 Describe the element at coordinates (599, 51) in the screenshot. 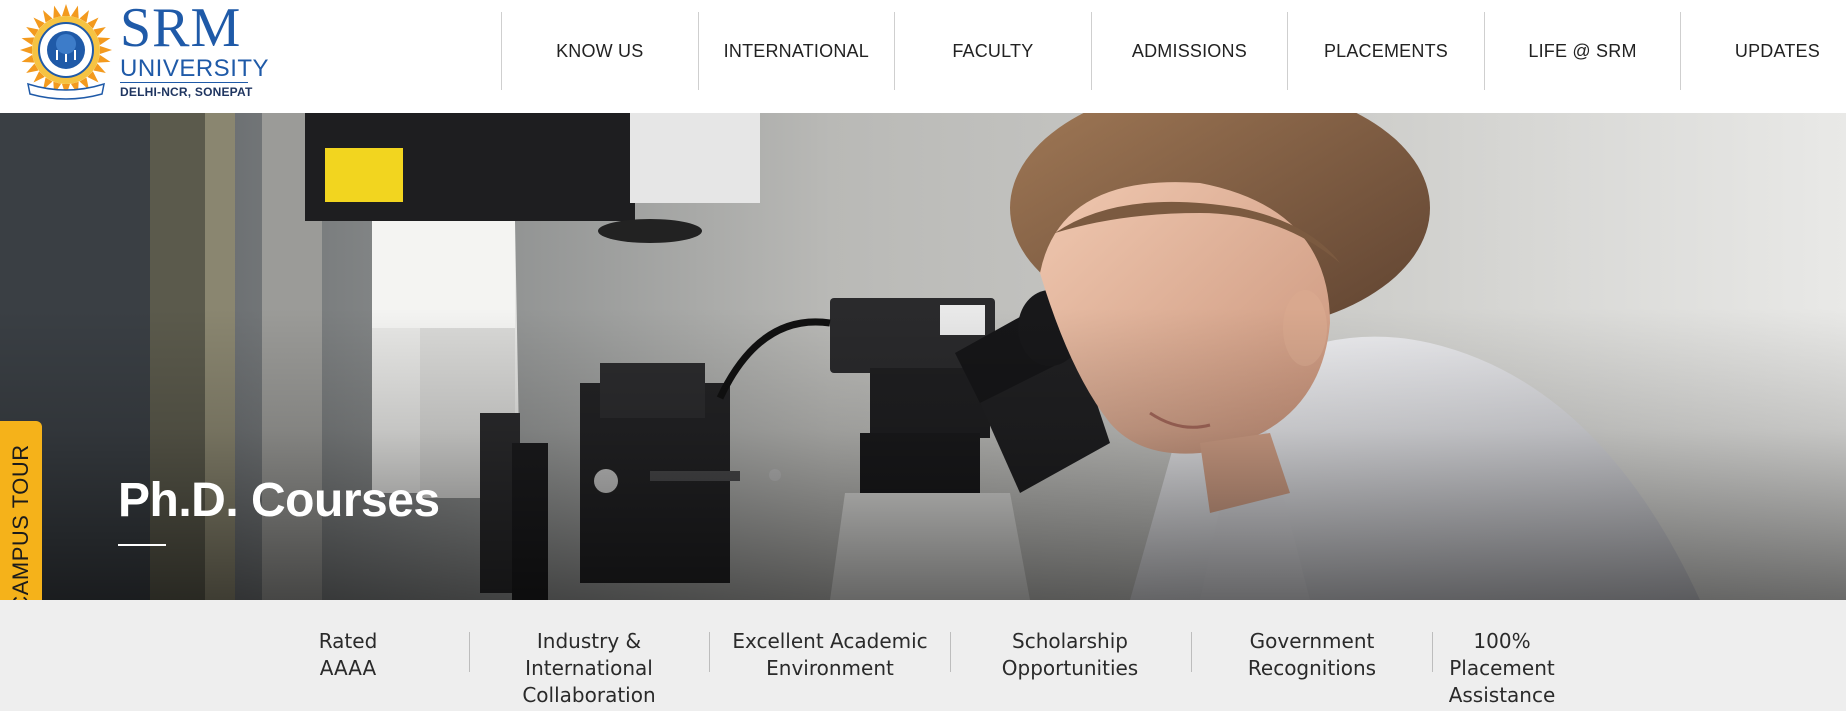

I see `nav-item-know-us: KNOW US` at that location.